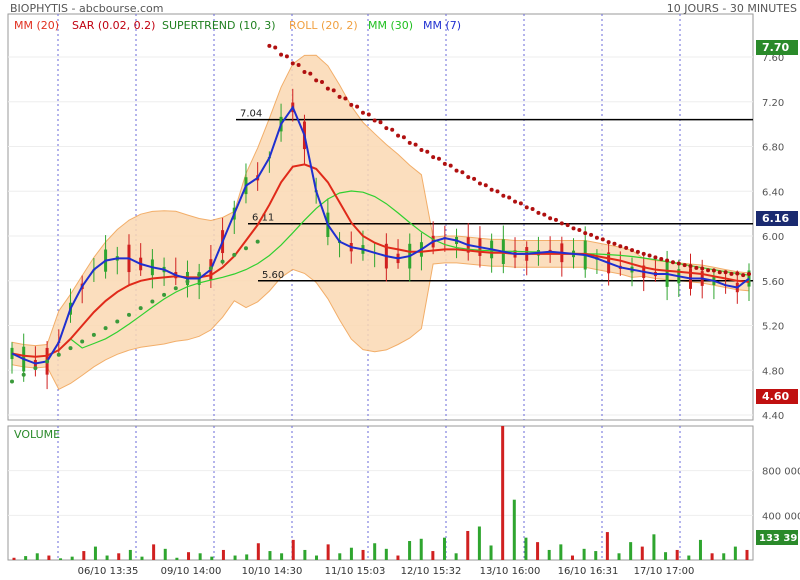 This screenshot has height=580, width=800. Describe the element at coordinates (510, 571) in the screenshot. I see `x-tick-label: 13/10 16:00` at that location.